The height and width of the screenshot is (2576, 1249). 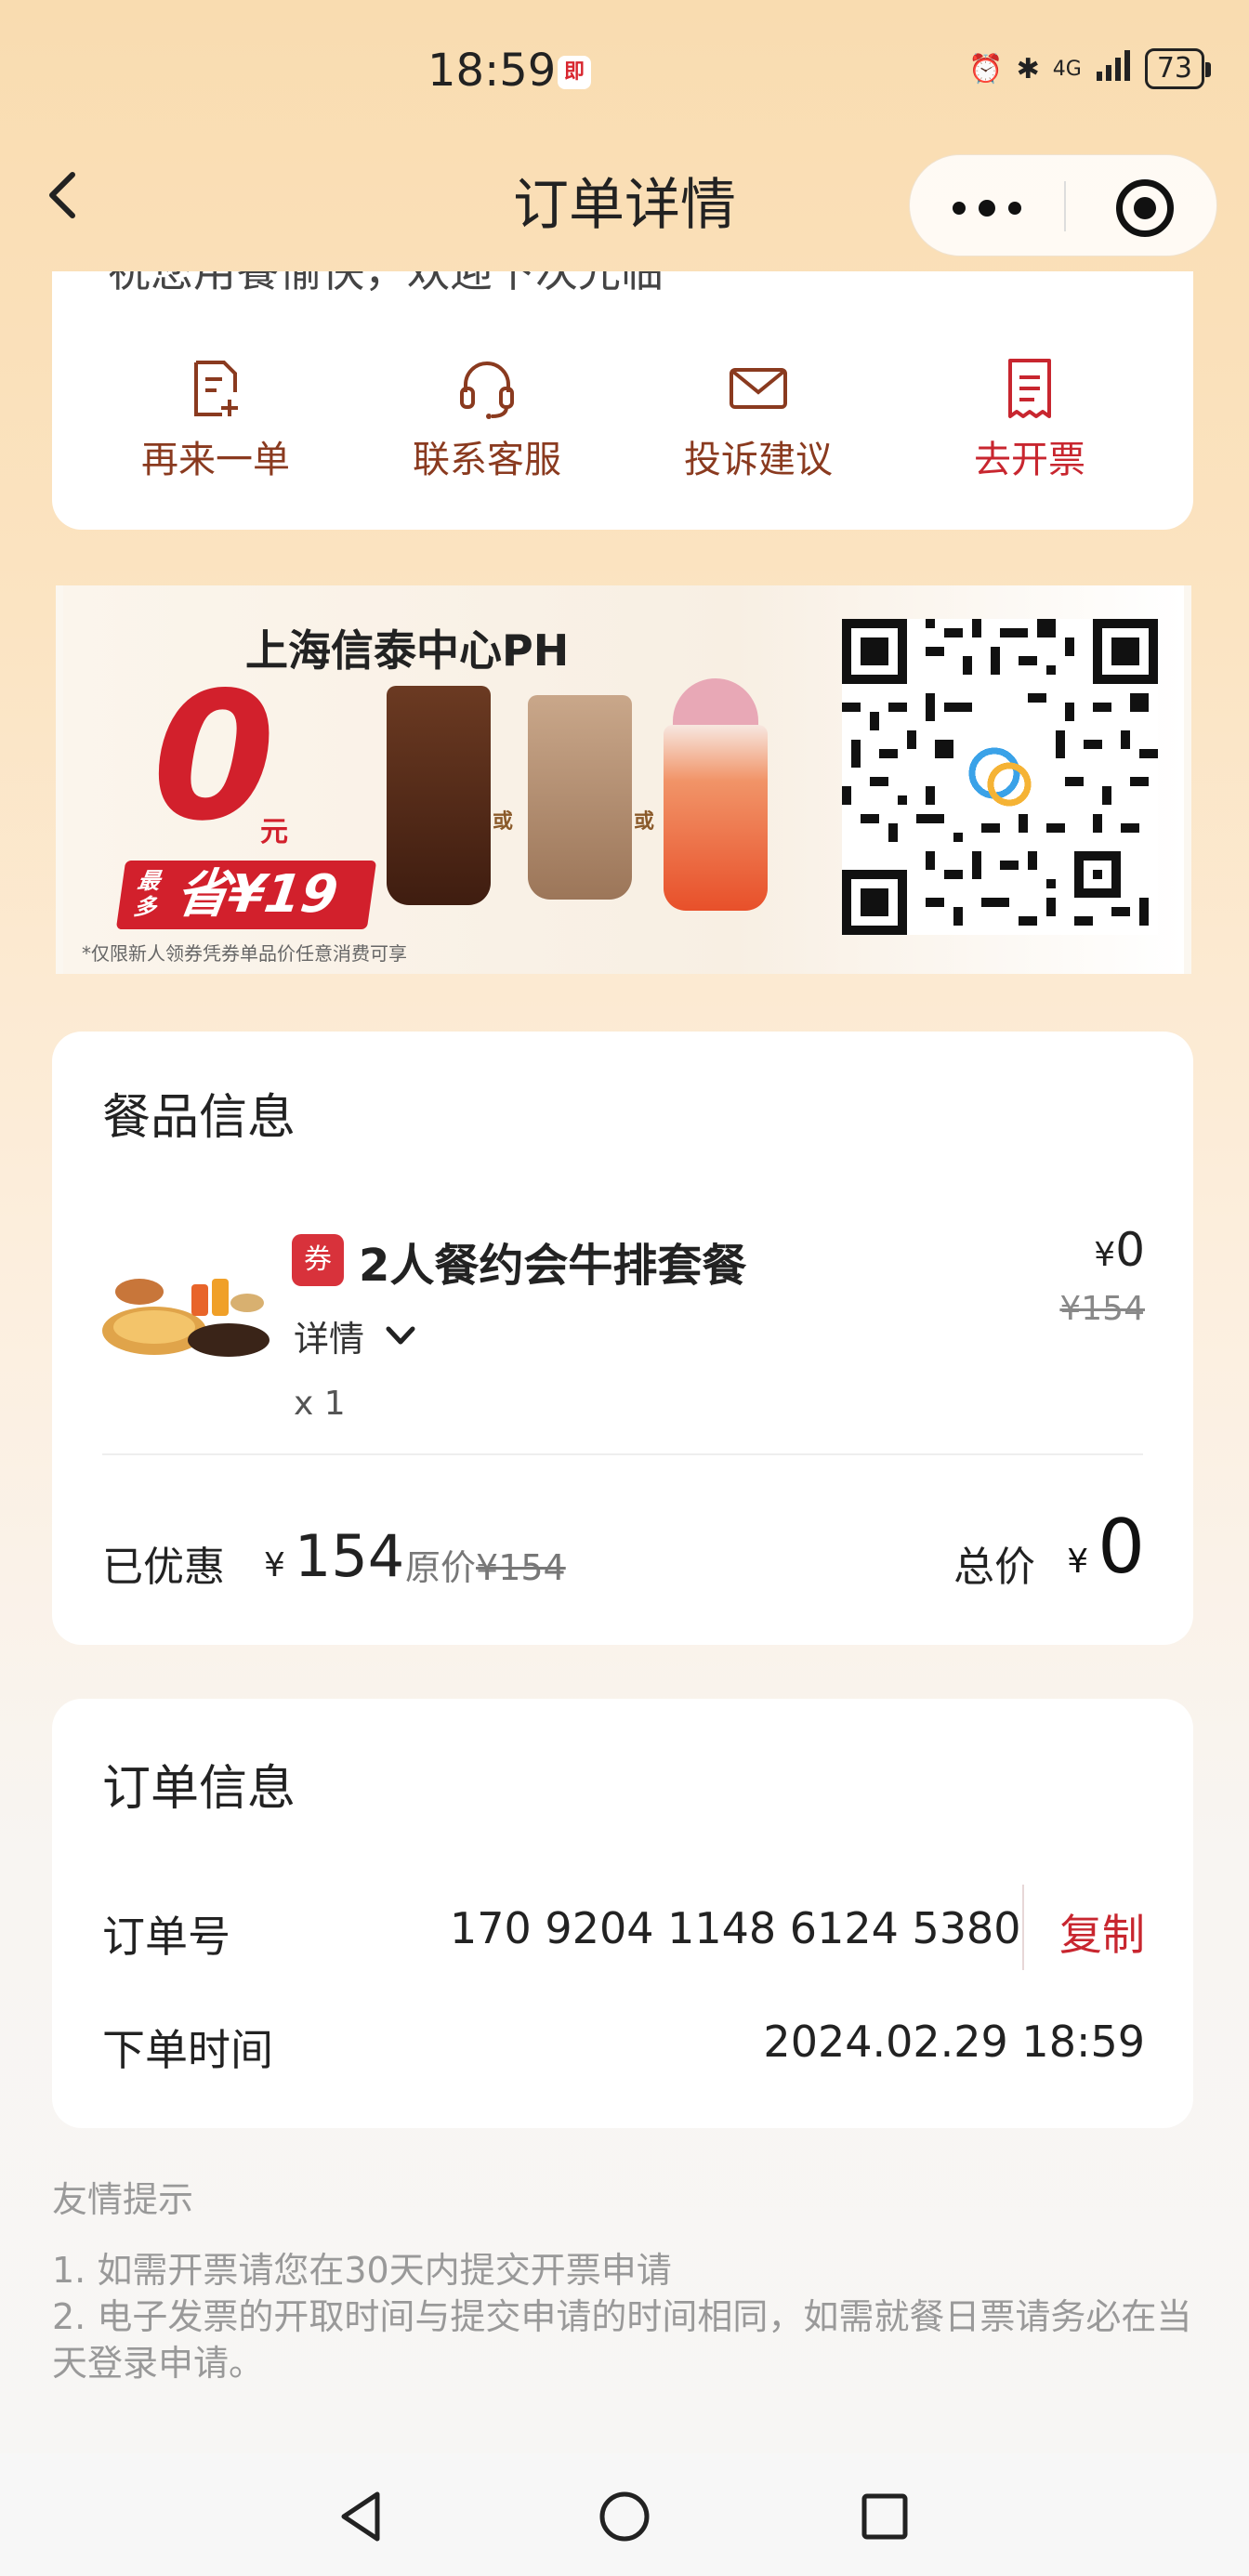 I want to click on nav-recents-icon, so click(x=884, y=2516).